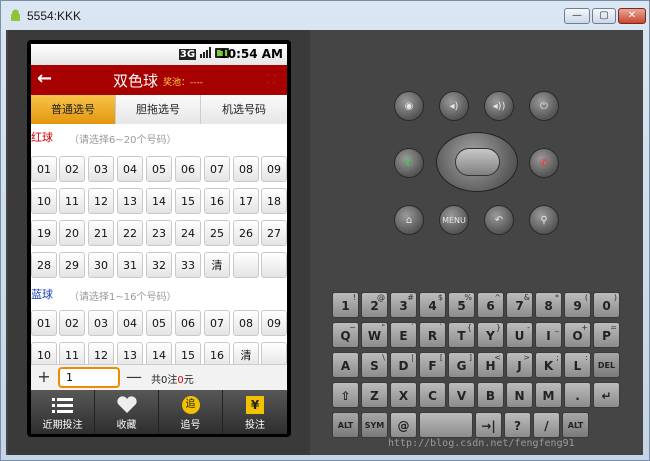  Describe the element at coordinates (461, 365) in the screenshot. I see `key-g: G]` at that location.